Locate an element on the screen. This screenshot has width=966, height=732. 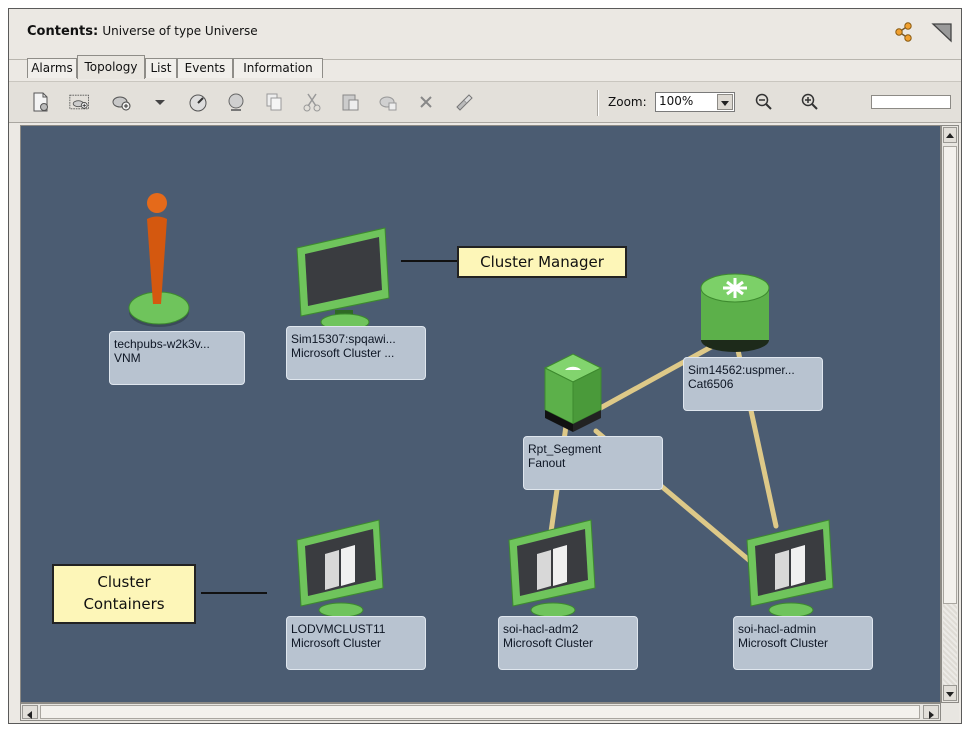
toolbar-search-field is located at coordinates (911, 102).